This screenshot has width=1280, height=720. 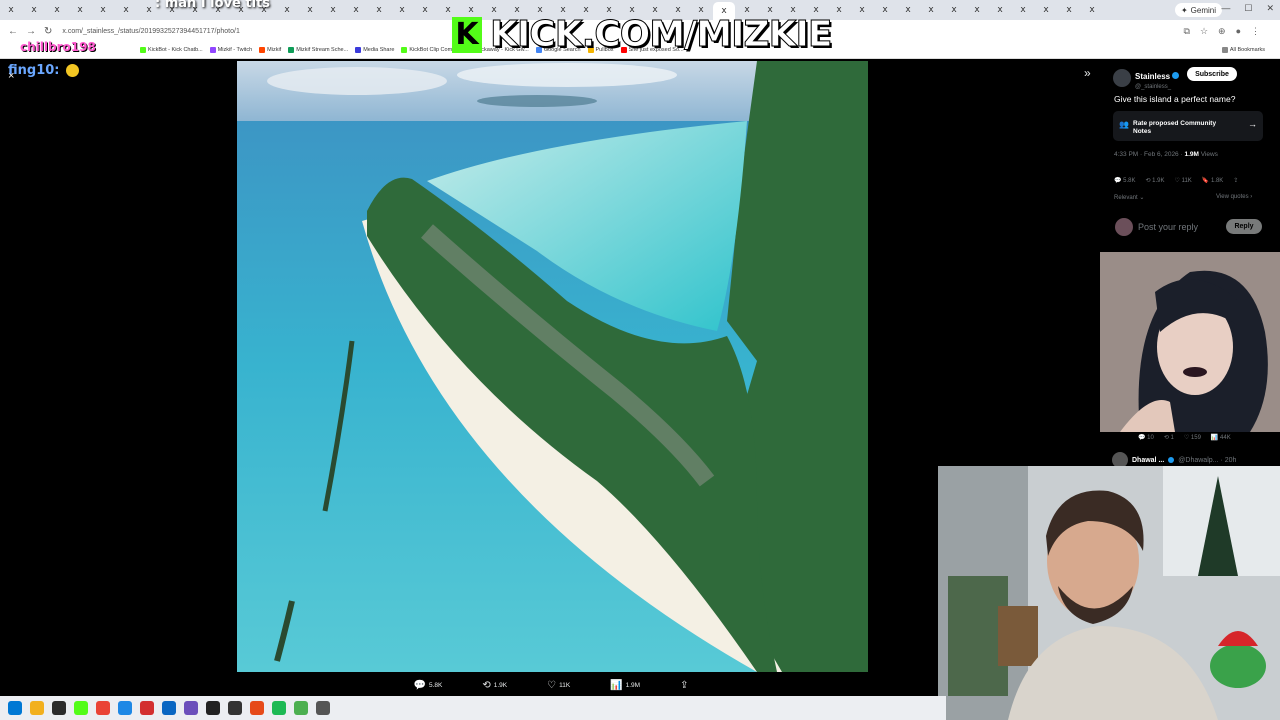 What do you see at coordinates (279, 708) in the screenshot?
I see `spotify-taskbar-icon` at bounding box center [279, 708].